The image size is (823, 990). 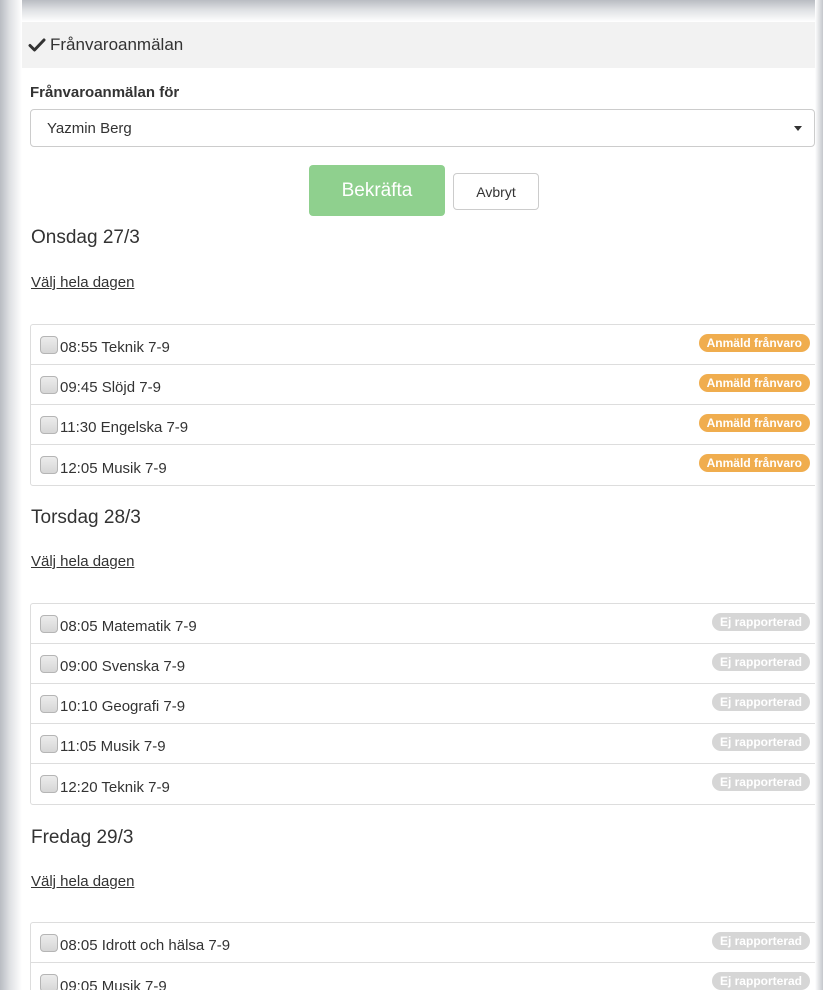 What do you see at coordinates (123, 706) in the screenshot?
I see `lesson-label: 10:10 Geografi 7-9` at bounding box center [123, 706].